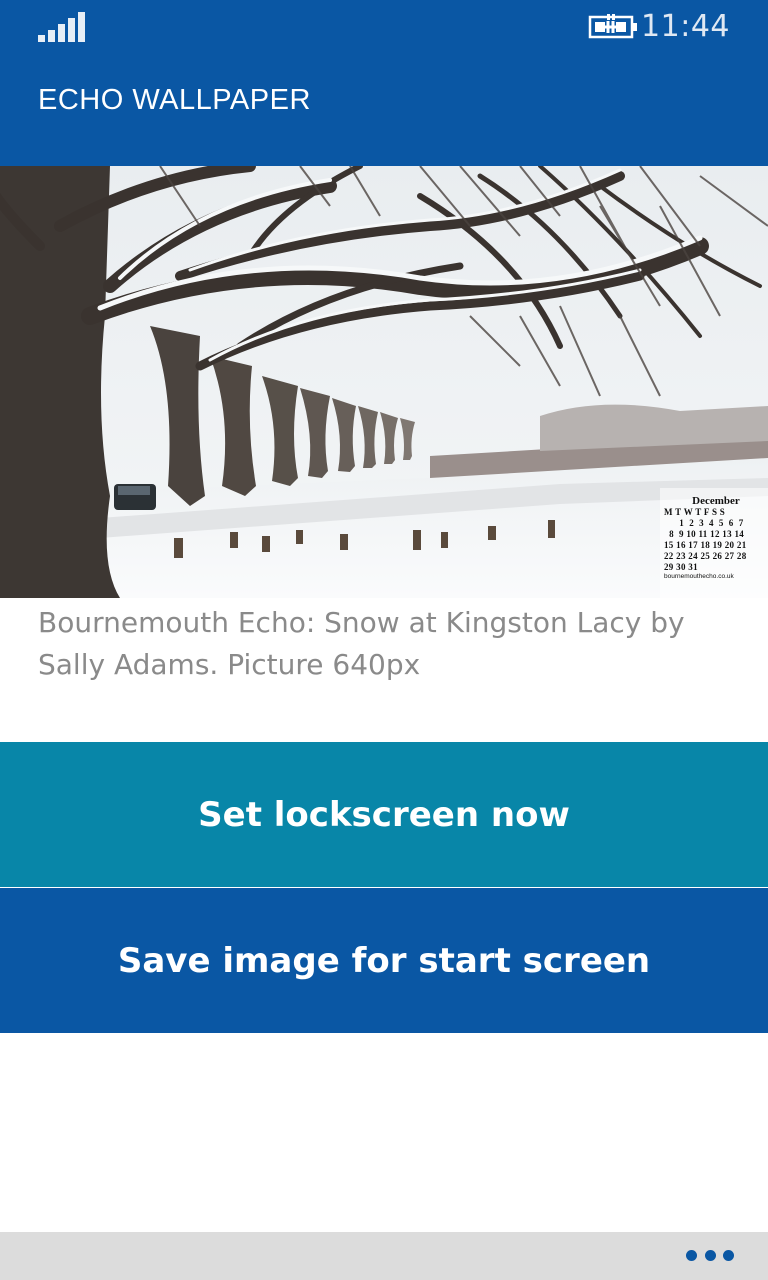 Image resolution: width=768 pixels, height=1280 pixels. I want to click on app-title: ECHO WALLPAPER, so click(174, 100).